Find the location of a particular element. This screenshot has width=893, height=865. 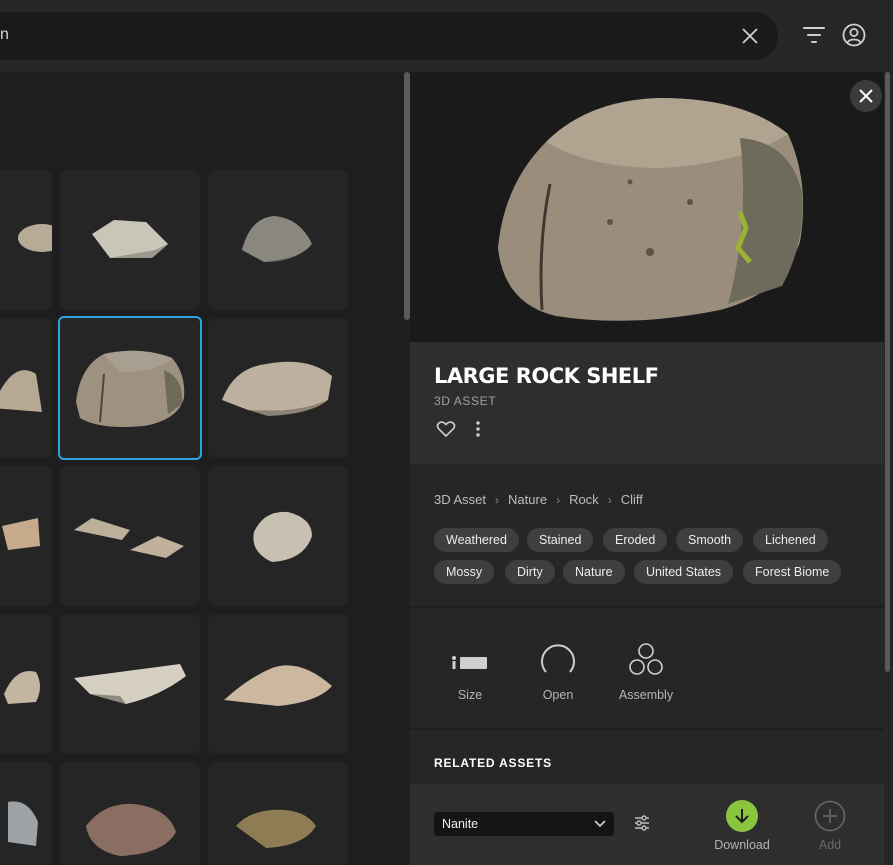

breadcrumb-item: 3D Asset is located at coordinates (460, 499).